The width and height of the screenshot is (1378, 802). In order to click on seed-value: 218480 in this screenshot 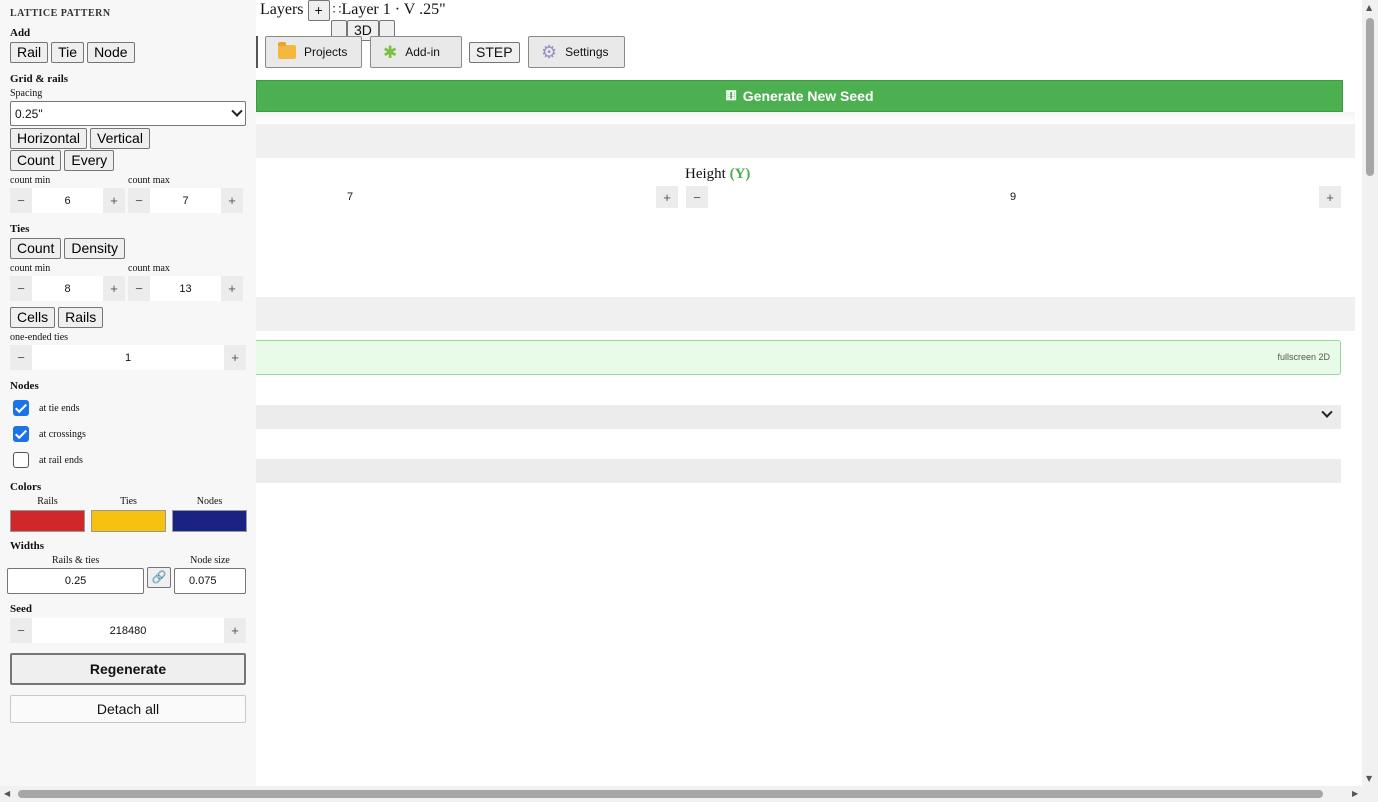, I will do `click(128, 631)`.